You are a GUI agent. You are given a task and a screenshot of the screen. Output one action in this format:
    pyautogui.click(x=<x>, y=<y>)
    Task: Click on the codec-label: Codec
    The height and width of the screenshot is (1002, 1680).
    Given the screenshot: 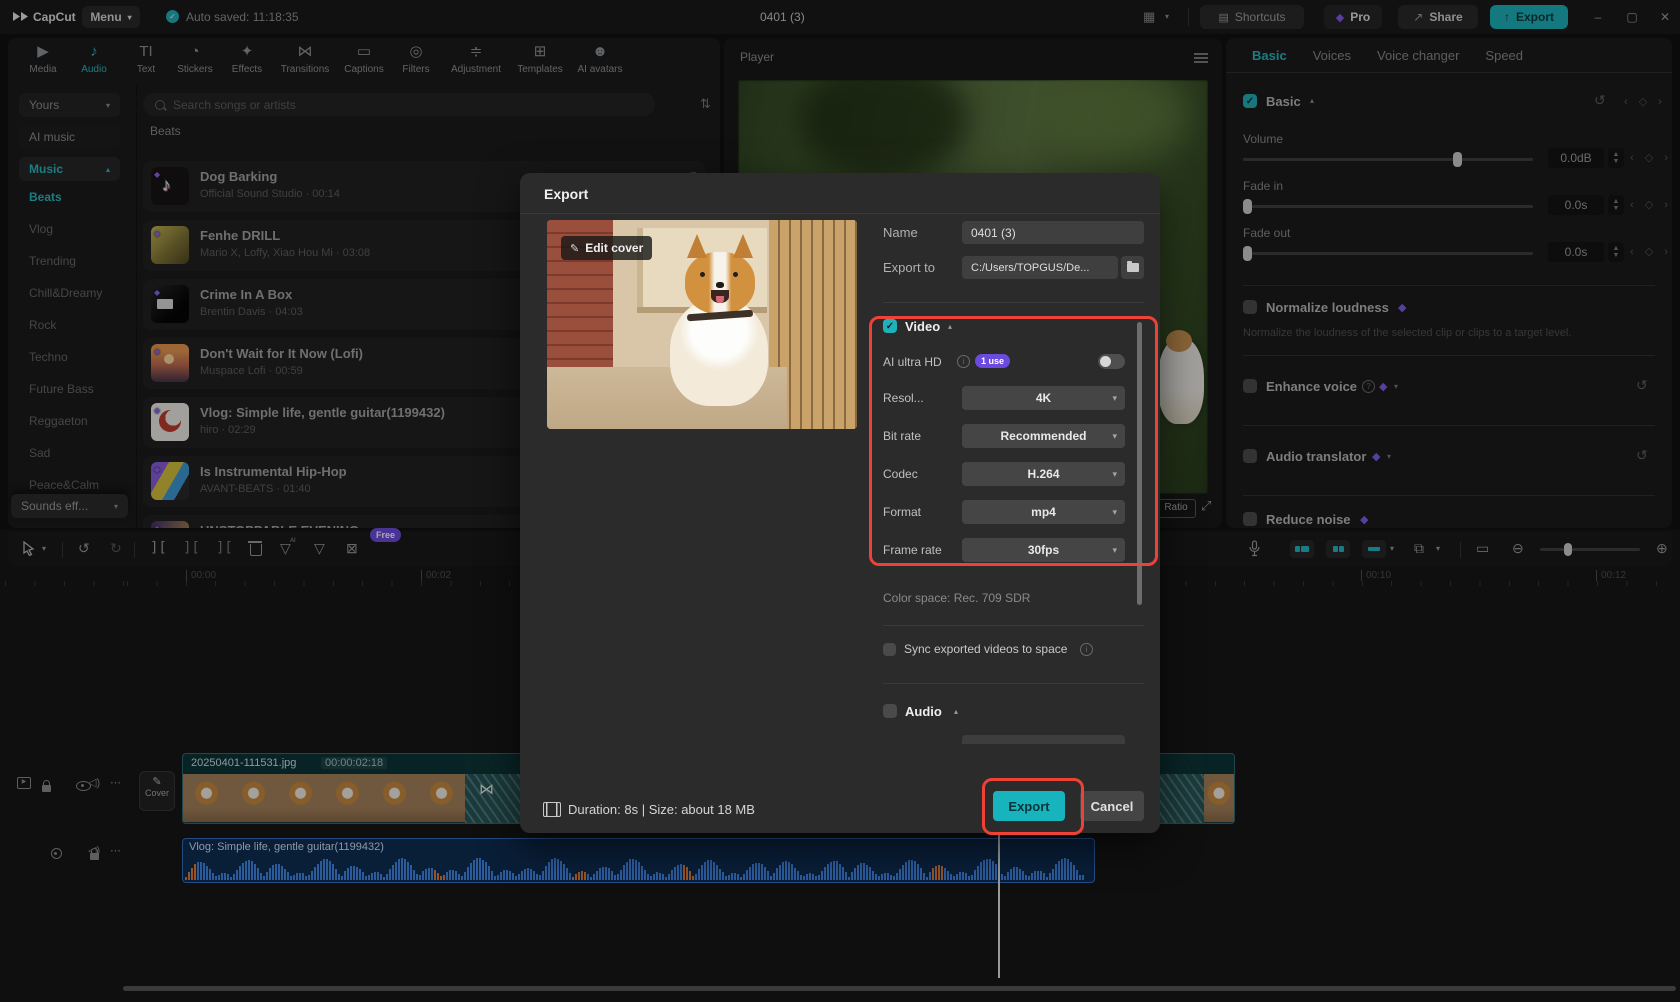 What is the action you would take?
    pyautogui.click(x=900, y=474)
    